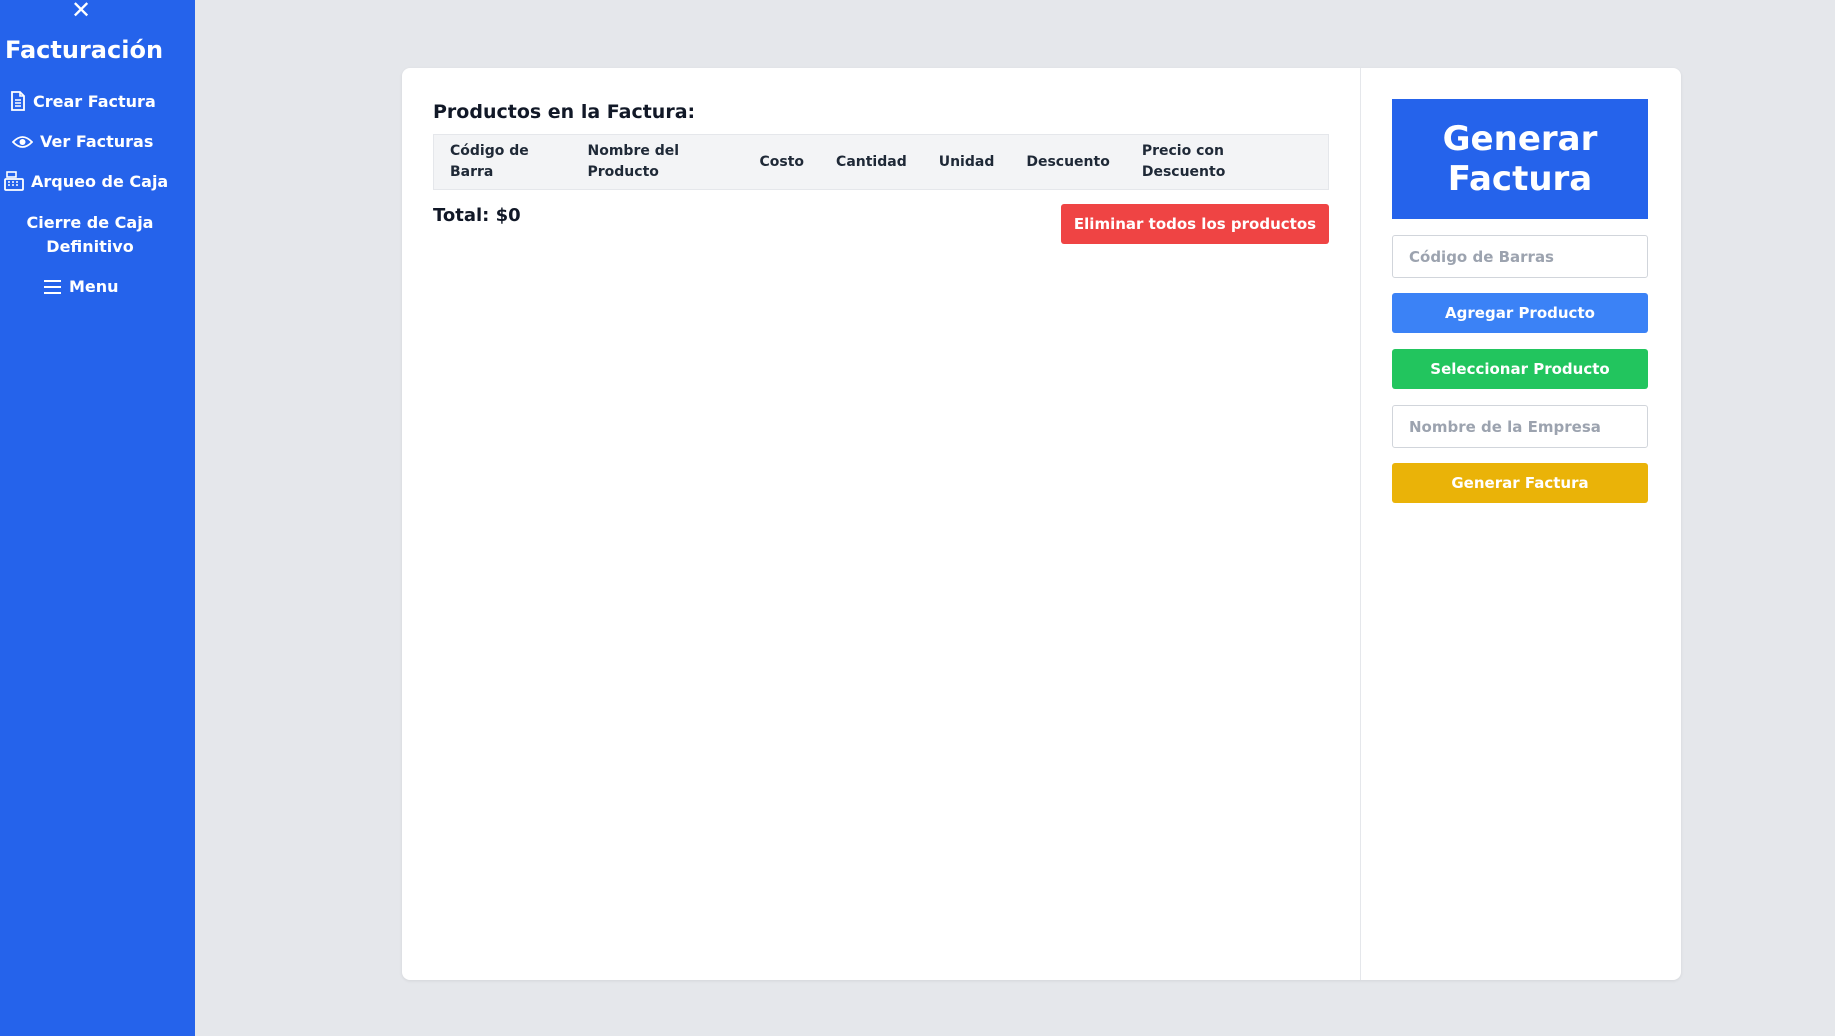  I want to click on sidebar-item-crear-factura: Crear Factura, so click(83, 101).